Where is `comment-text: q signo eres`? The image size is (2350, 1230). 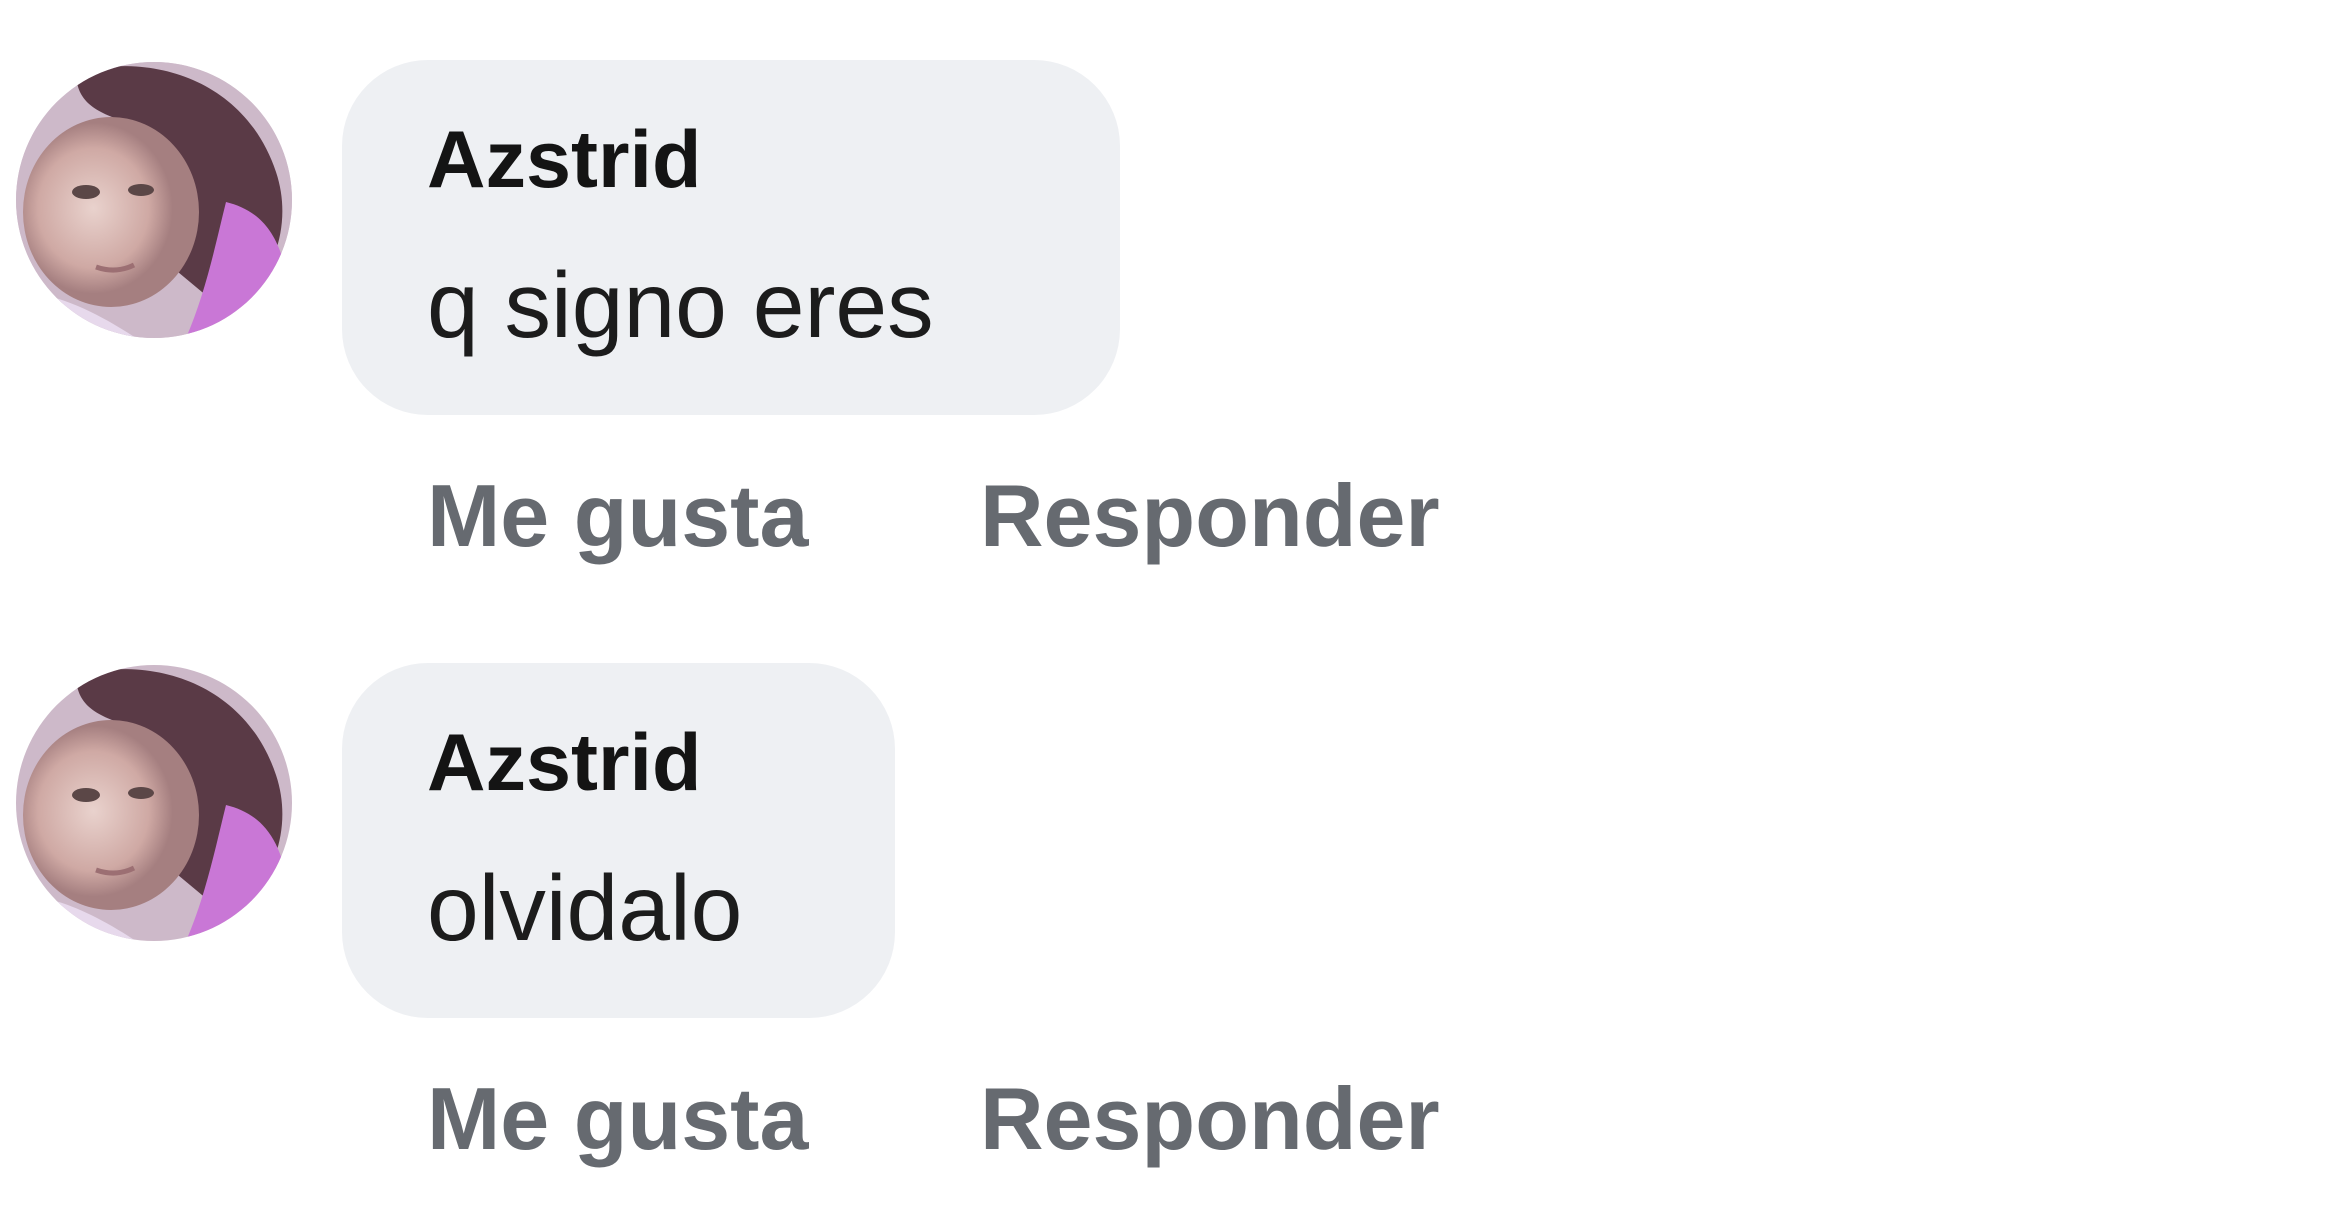 comment-text: q signo eres is located at coordinates (680, 305).